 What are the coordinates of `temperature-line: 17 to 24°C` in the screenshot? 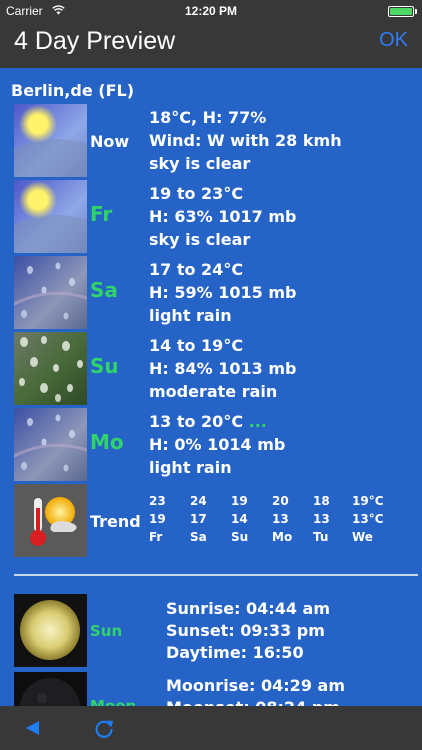 It's located at (196, 269).